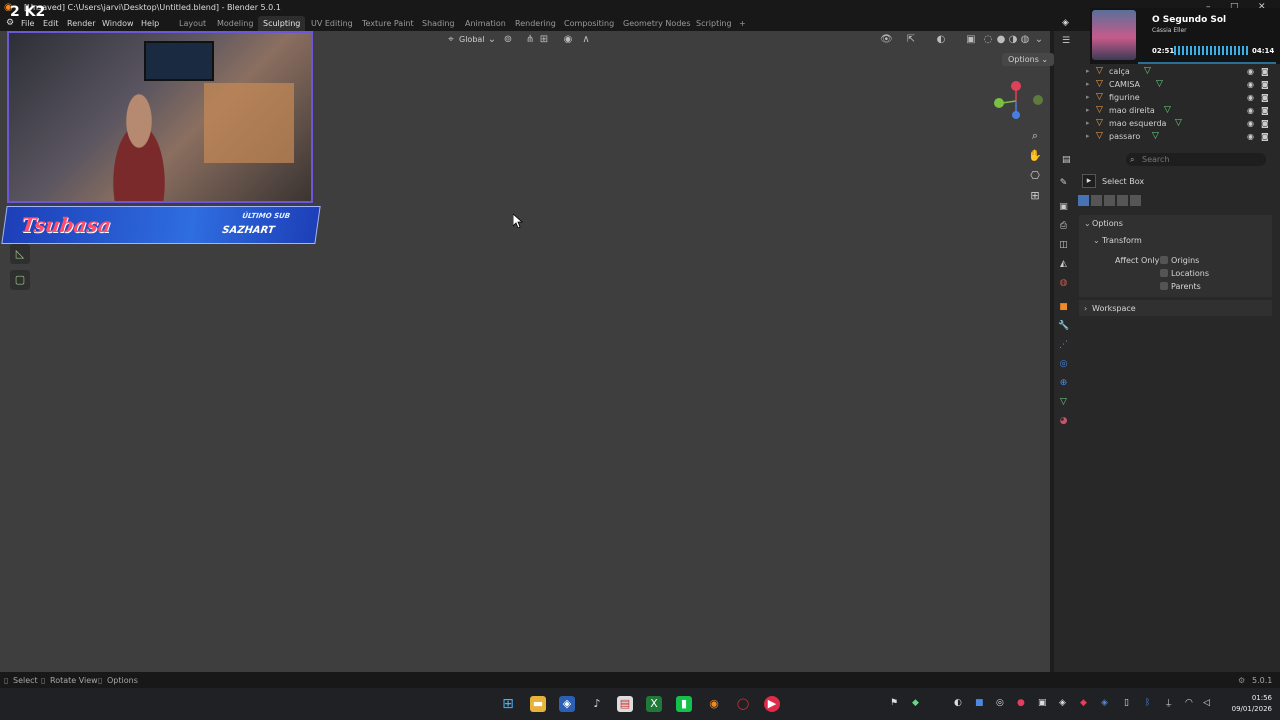  What do you see at coordinates (958, 703) in the screenshot?
I see `tray-icon-3: ◐` at bounding box center [958, 703].